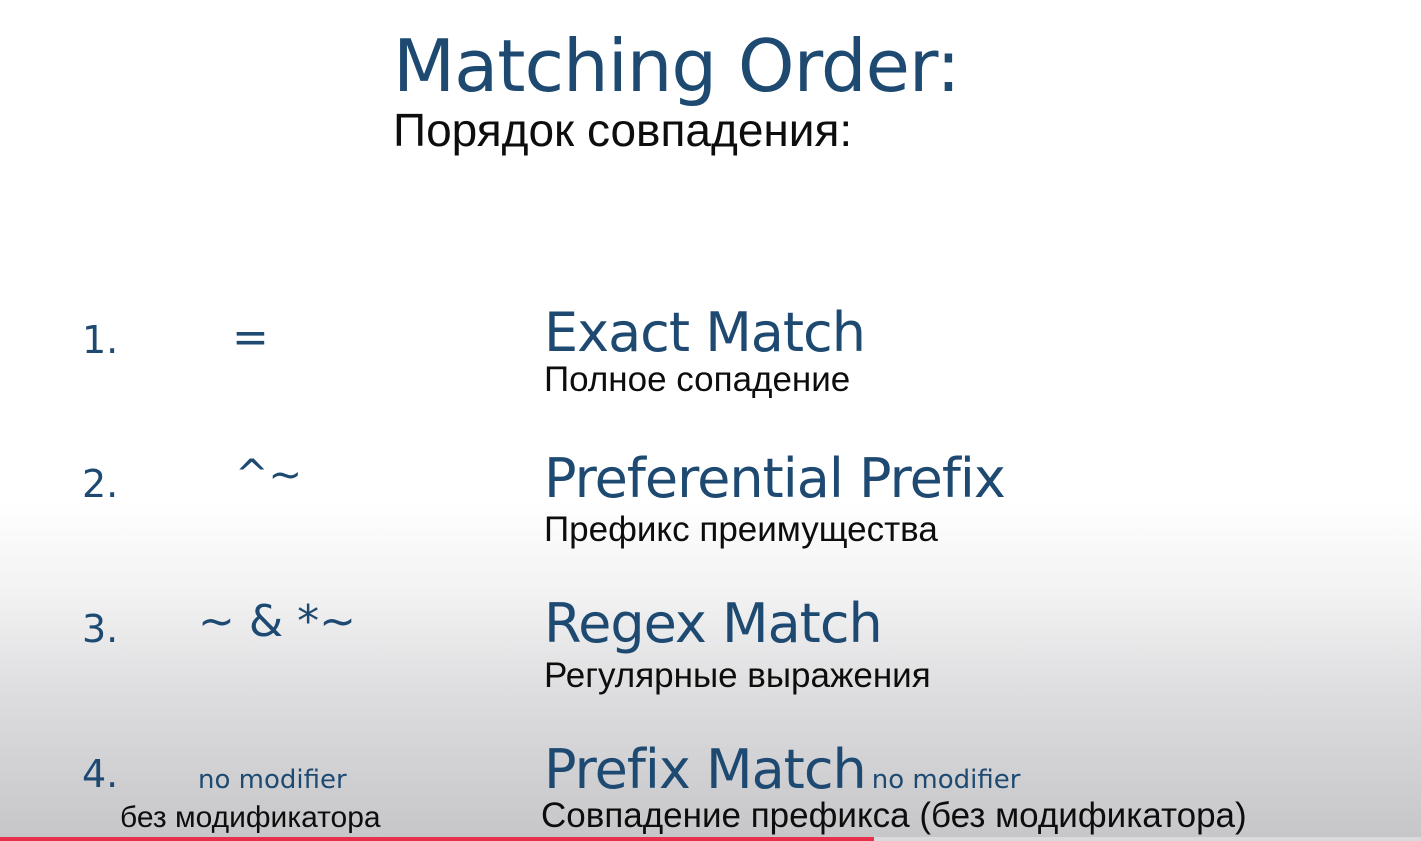 This screenshot has height=841, width=1421. What do you see at coordinates (741, 529) in the screenshot?
I see `item-2-translation: Префикс преимущества` at bounding box center [741, 529].